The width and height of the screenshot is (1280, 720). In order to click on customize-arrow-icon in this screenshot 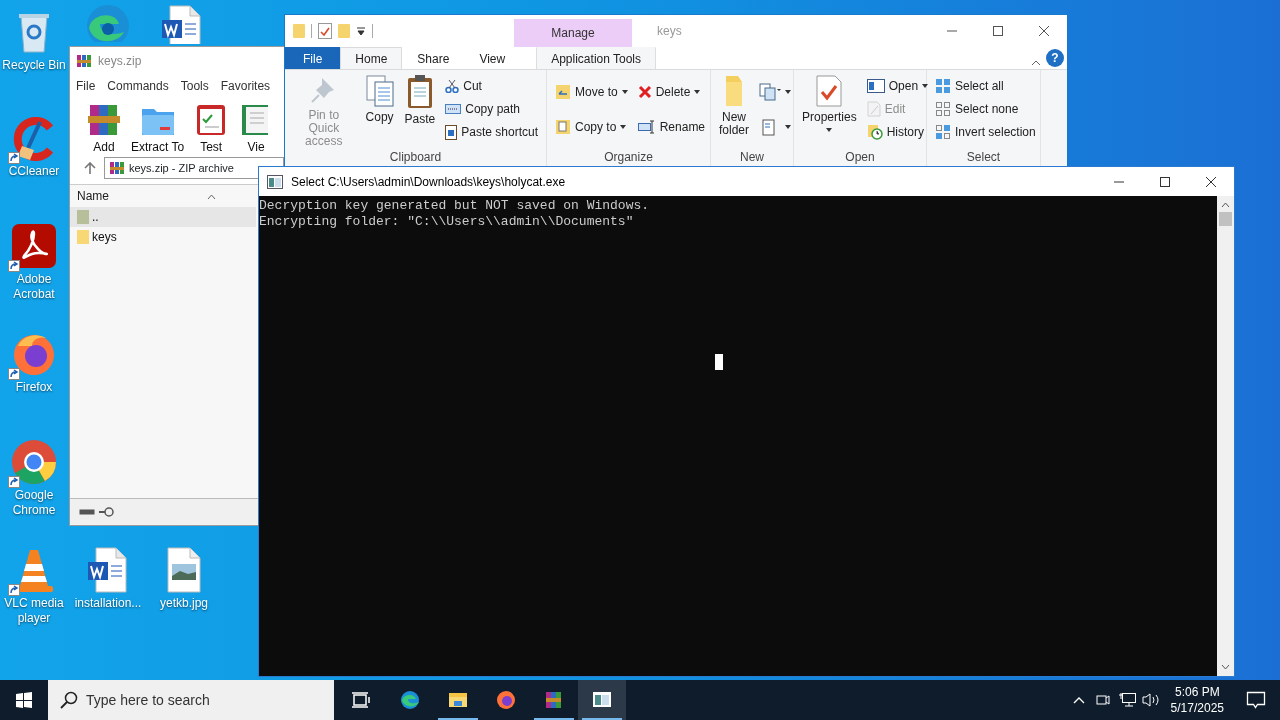, I will do `click(361, 31)`.